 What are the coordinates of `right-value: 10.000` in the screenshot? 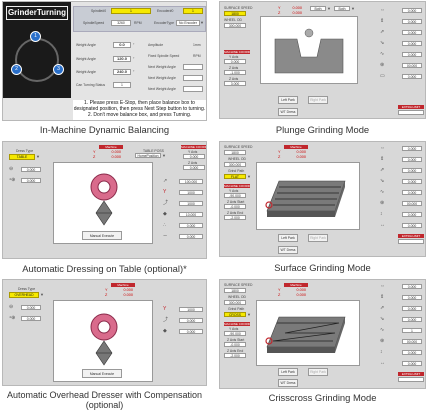 It's located at (191, 214).